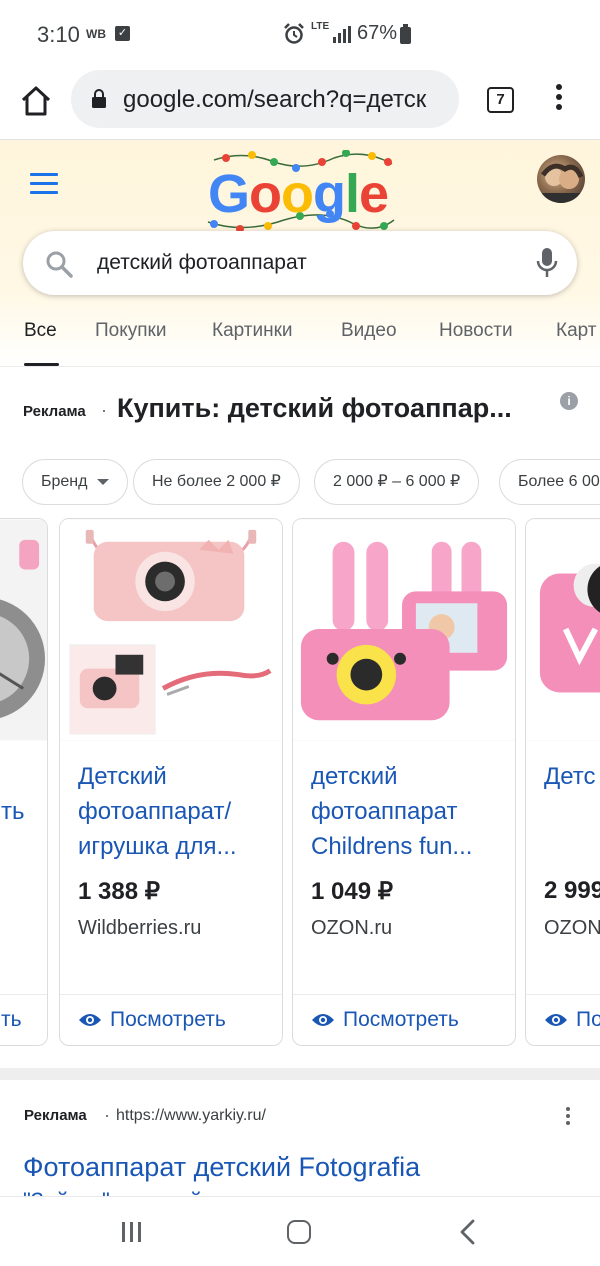  Describe the element at coordinates (24, 782) in the screenshot. I see `product-card: ть ть` at that location.